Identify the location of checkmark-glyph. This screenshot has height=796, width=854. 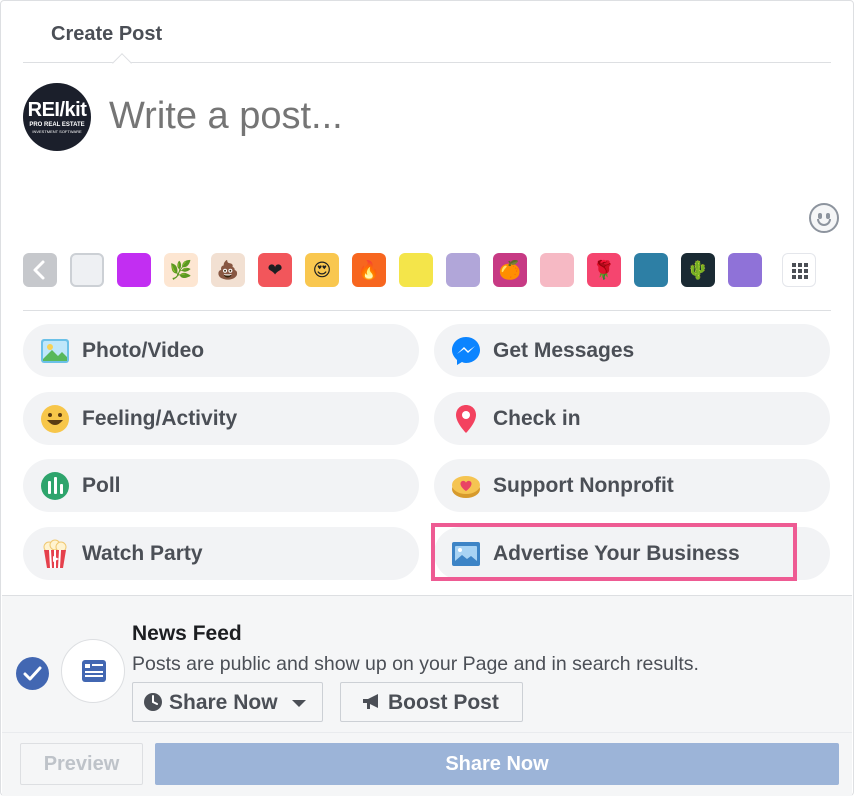
(32, 673).